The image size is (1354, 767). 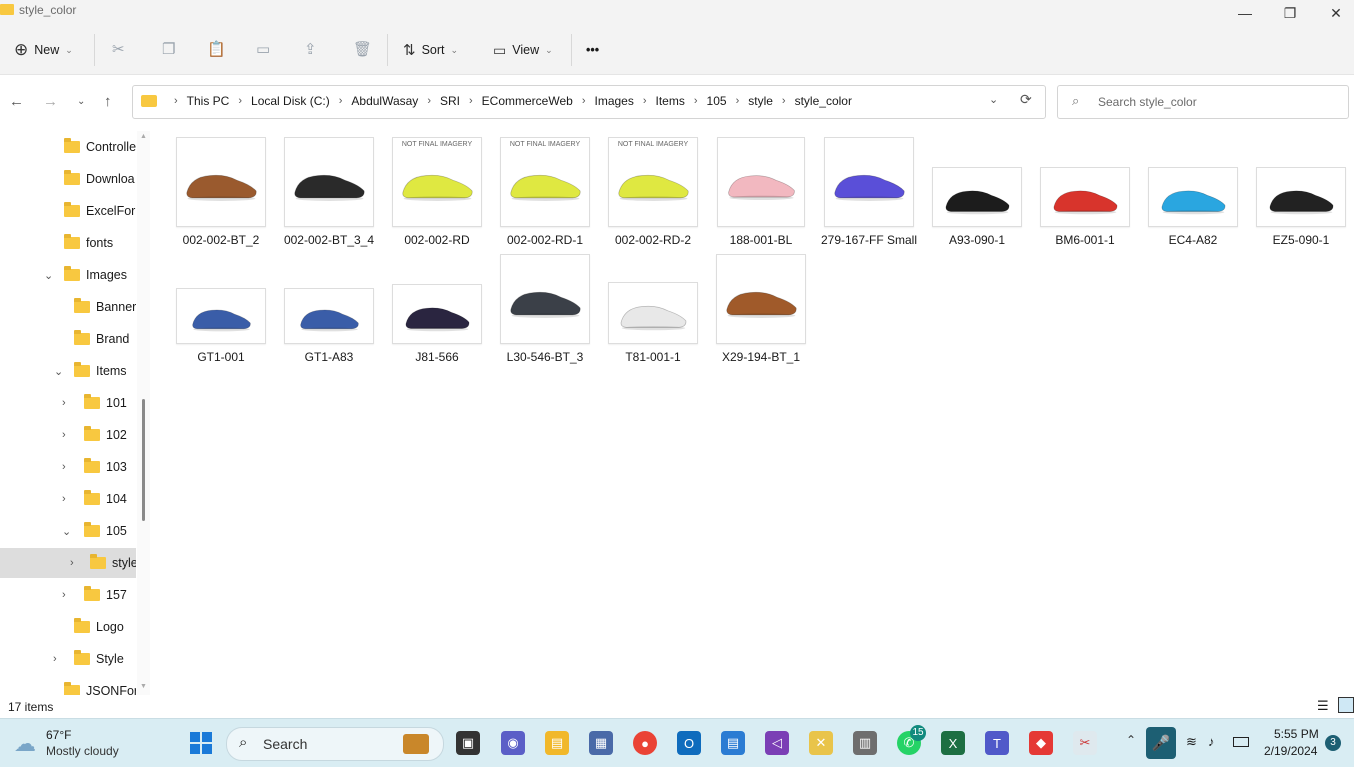 I want to click on recent-chevron-icon: ⌄, so click(x=81, y=101).